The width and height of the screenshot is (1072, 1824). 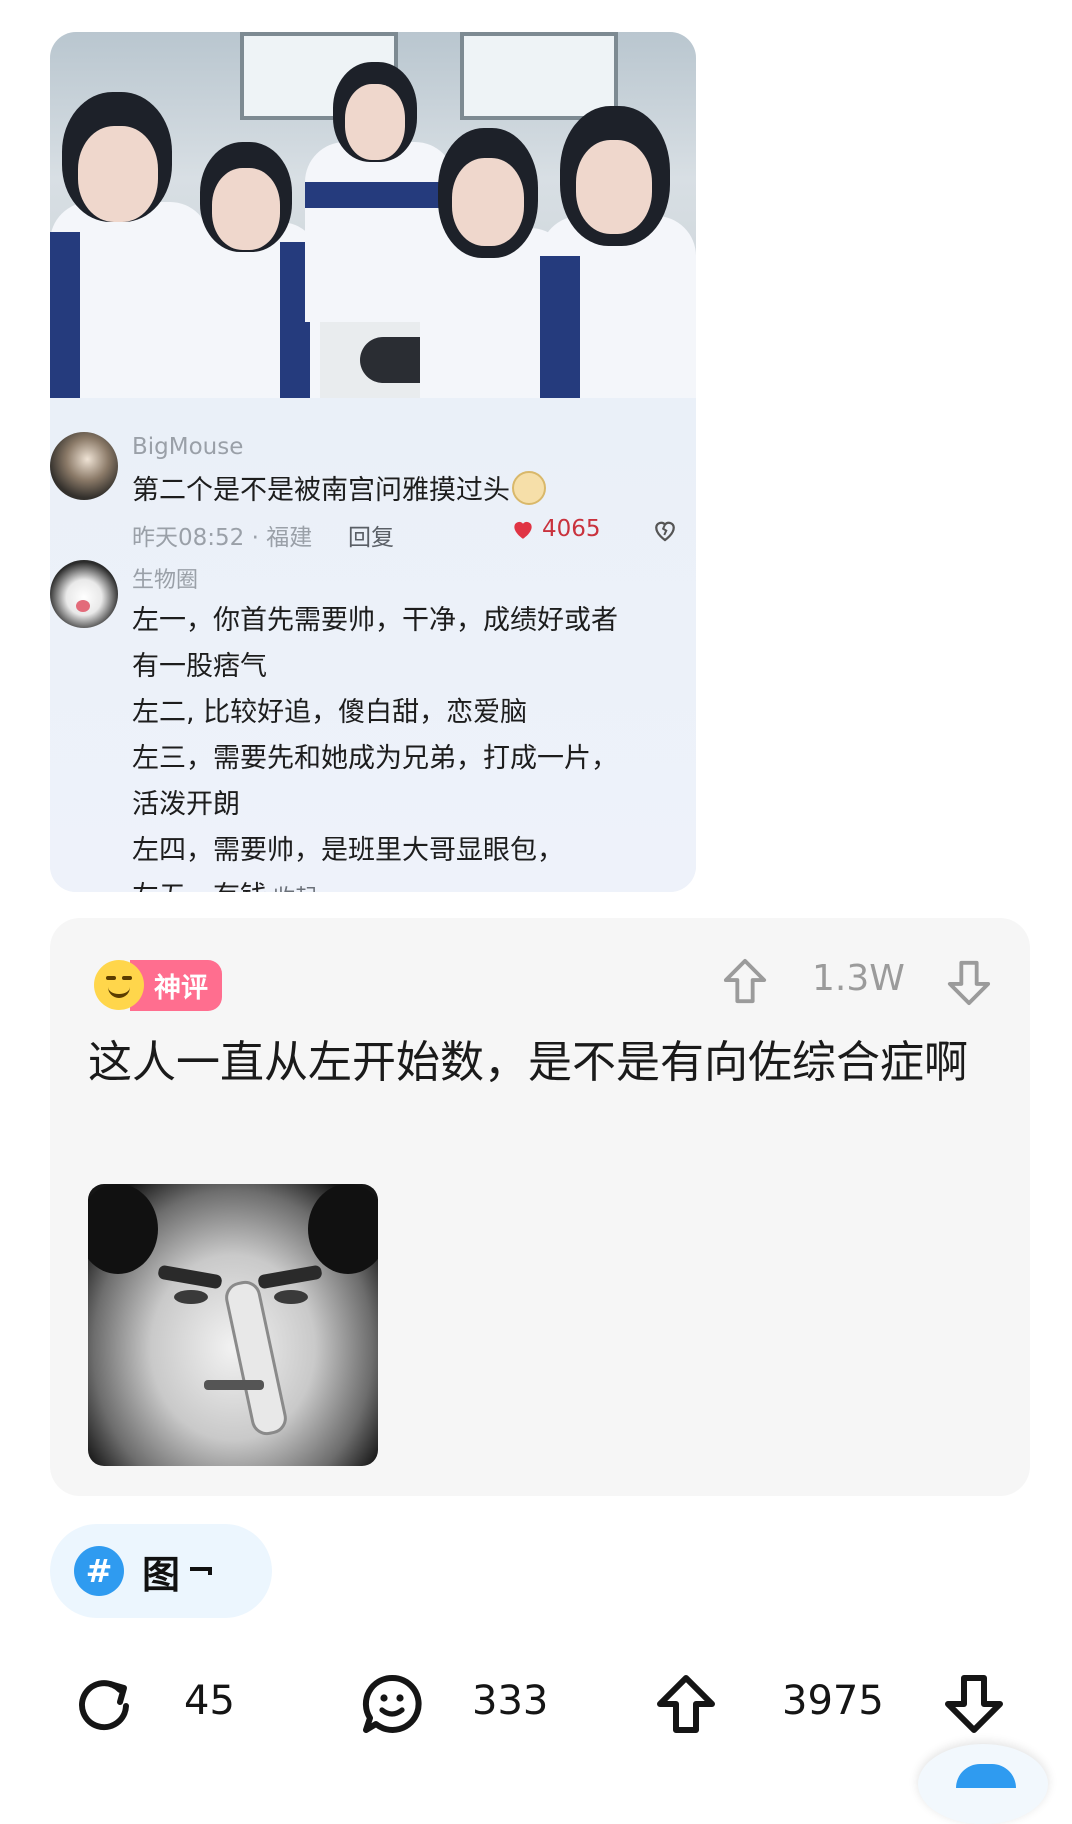 I want to click on topic-chip: # 图, so click(x=161, y=1571).